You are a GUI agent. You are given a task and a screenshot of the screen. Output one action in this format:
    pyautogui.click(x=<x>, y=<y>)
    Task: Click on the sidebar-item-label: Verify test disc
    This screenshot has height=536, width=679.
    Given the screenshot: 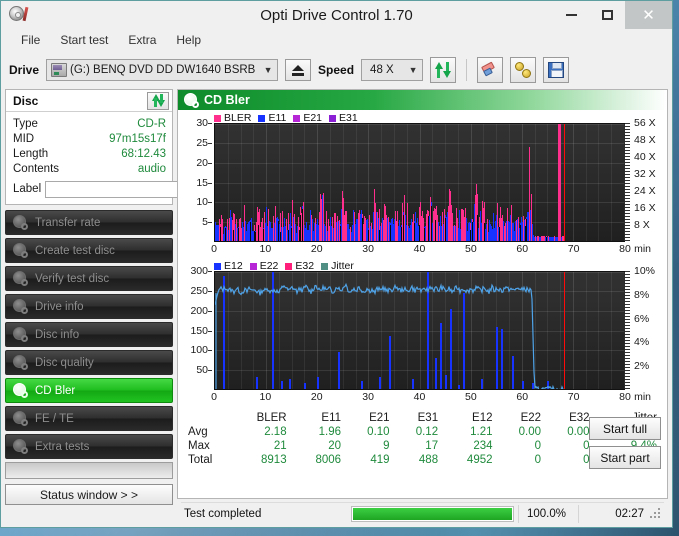 What is the action you would take?
    pyautogui.click(x=72, y=278)
    